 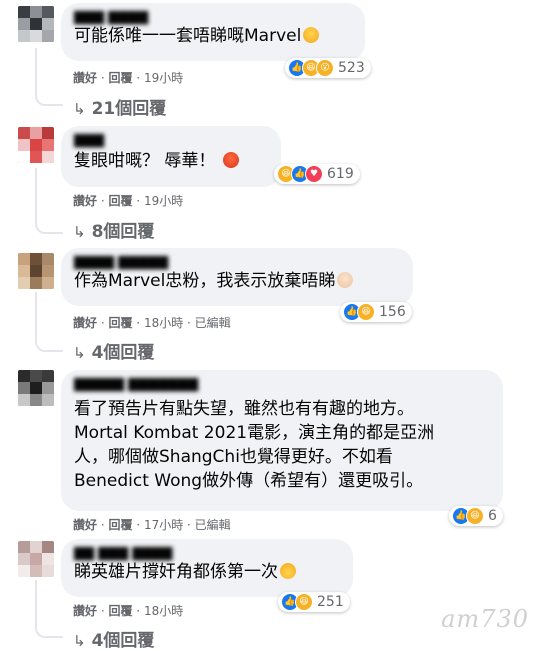 I want to click on comment-text-row: 睇英雄片撐奸角都係第一次, so click(x=207, y=572).